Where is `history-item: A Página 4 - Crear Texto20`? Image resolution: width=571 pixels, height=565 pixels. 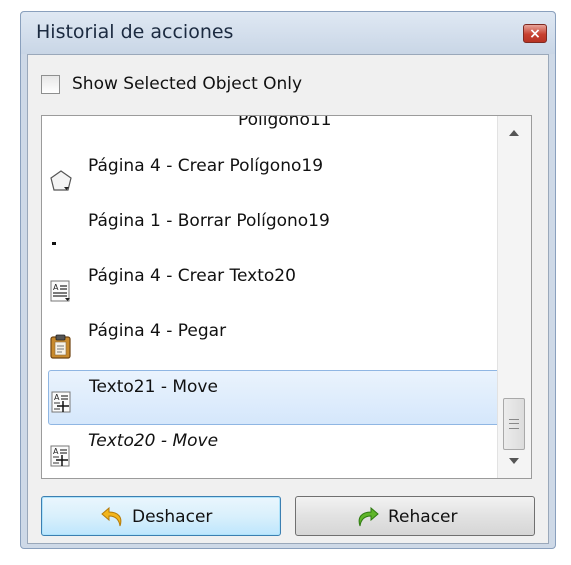
history-item: A Página 4 - Crear Texto20 is located at coordinates (275, 287).